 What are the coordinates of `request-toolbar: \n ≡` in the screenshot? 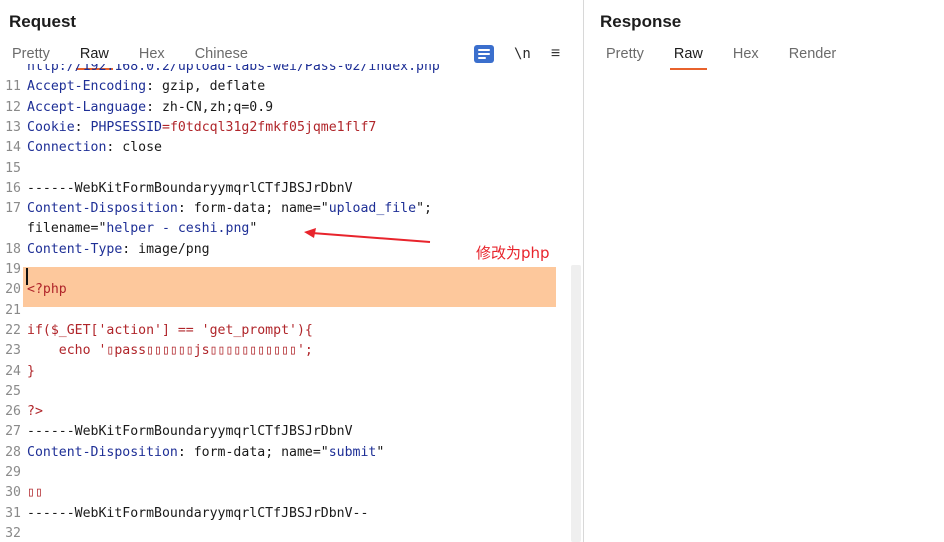 It's located at (517, 54).